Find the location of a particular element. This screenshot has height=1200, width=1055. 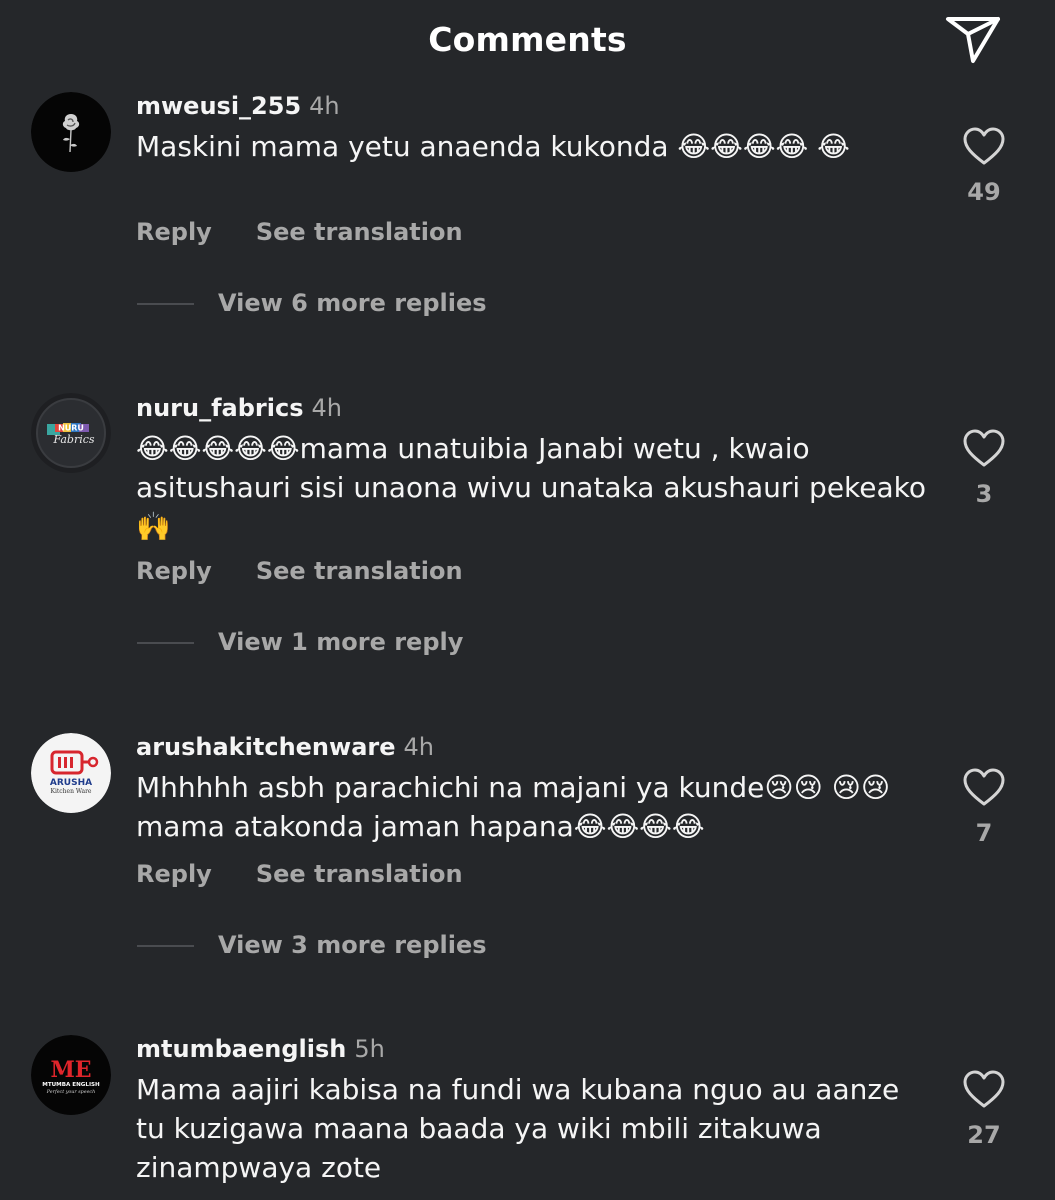

comments-header: Comments is located at coordinates (527, 45).